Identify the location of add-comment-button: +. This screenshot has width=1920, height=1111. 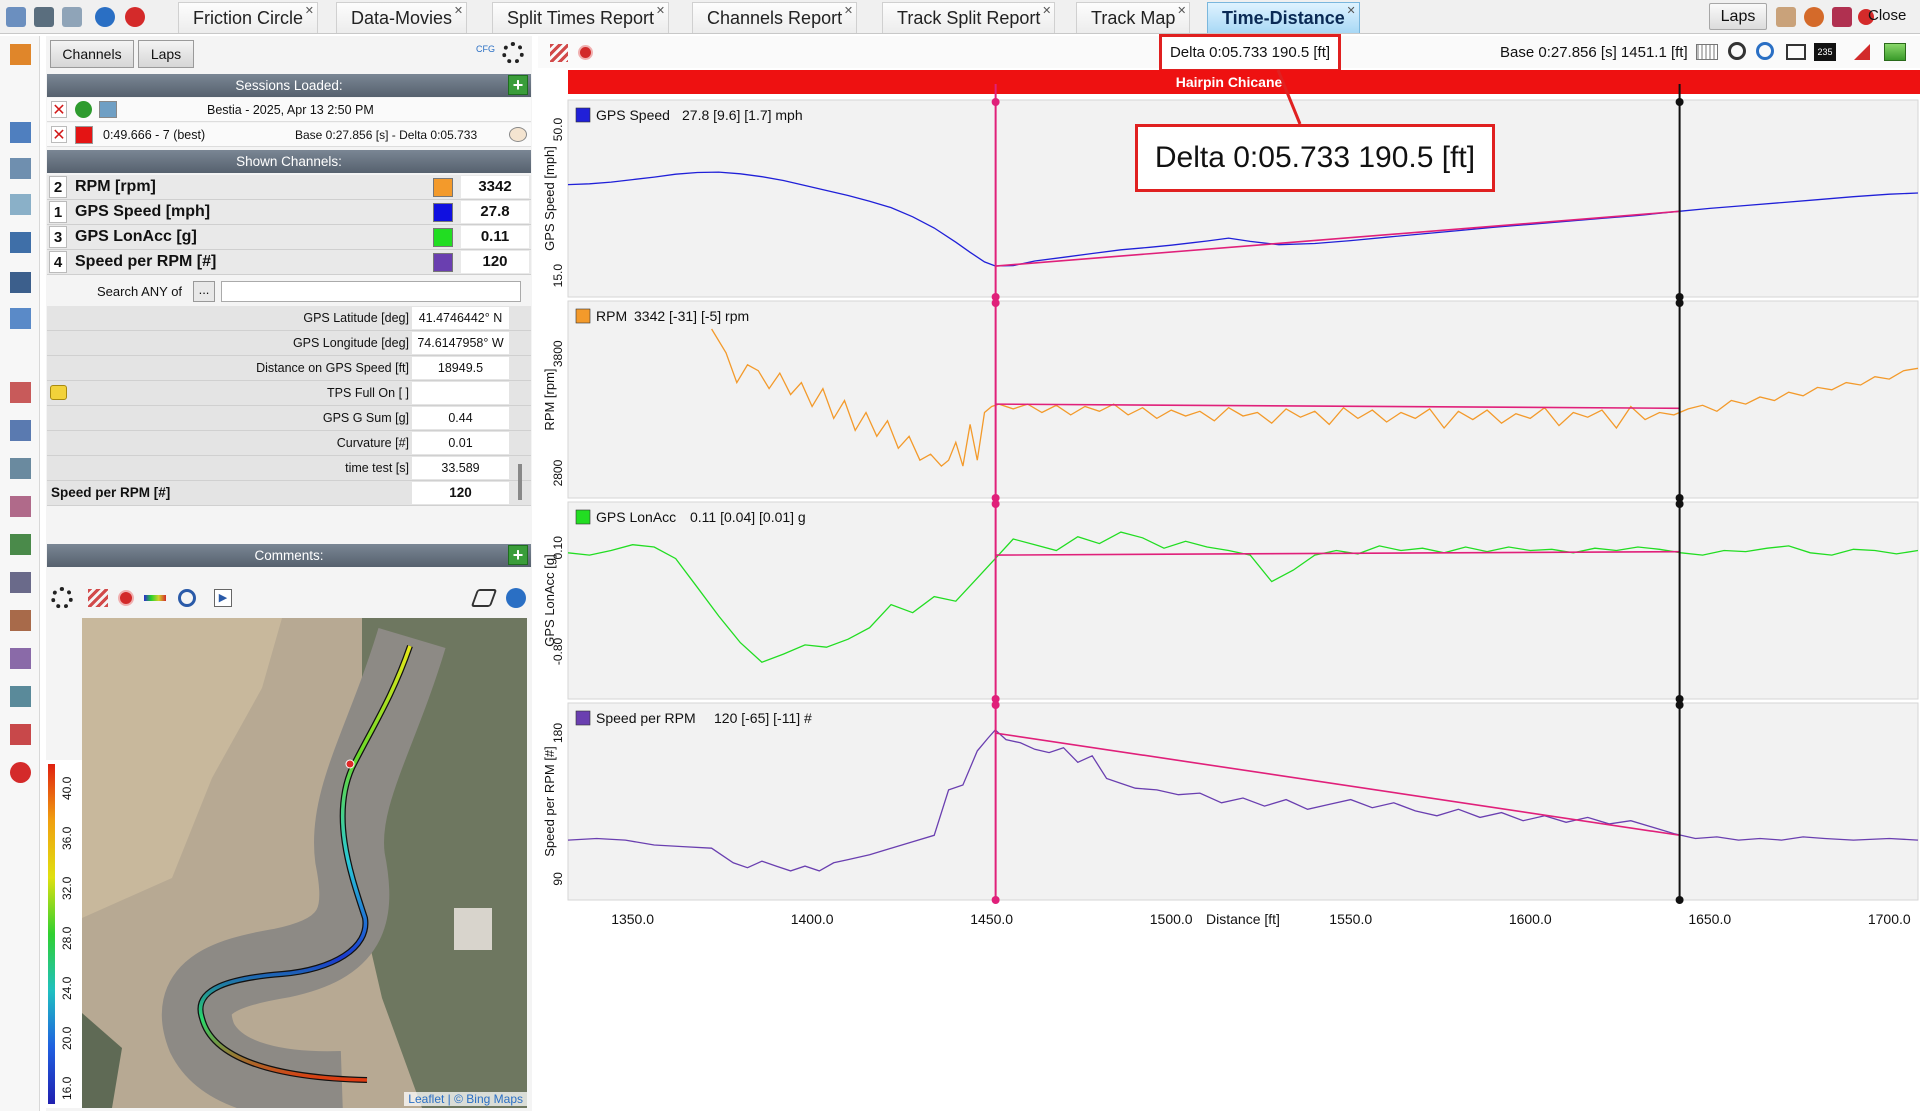
(518, 555).